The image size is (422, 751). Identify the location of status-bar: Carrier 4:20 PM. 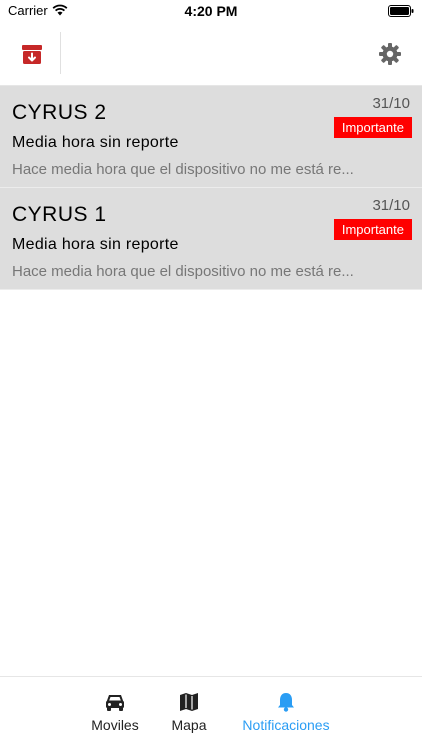
(211, 11).